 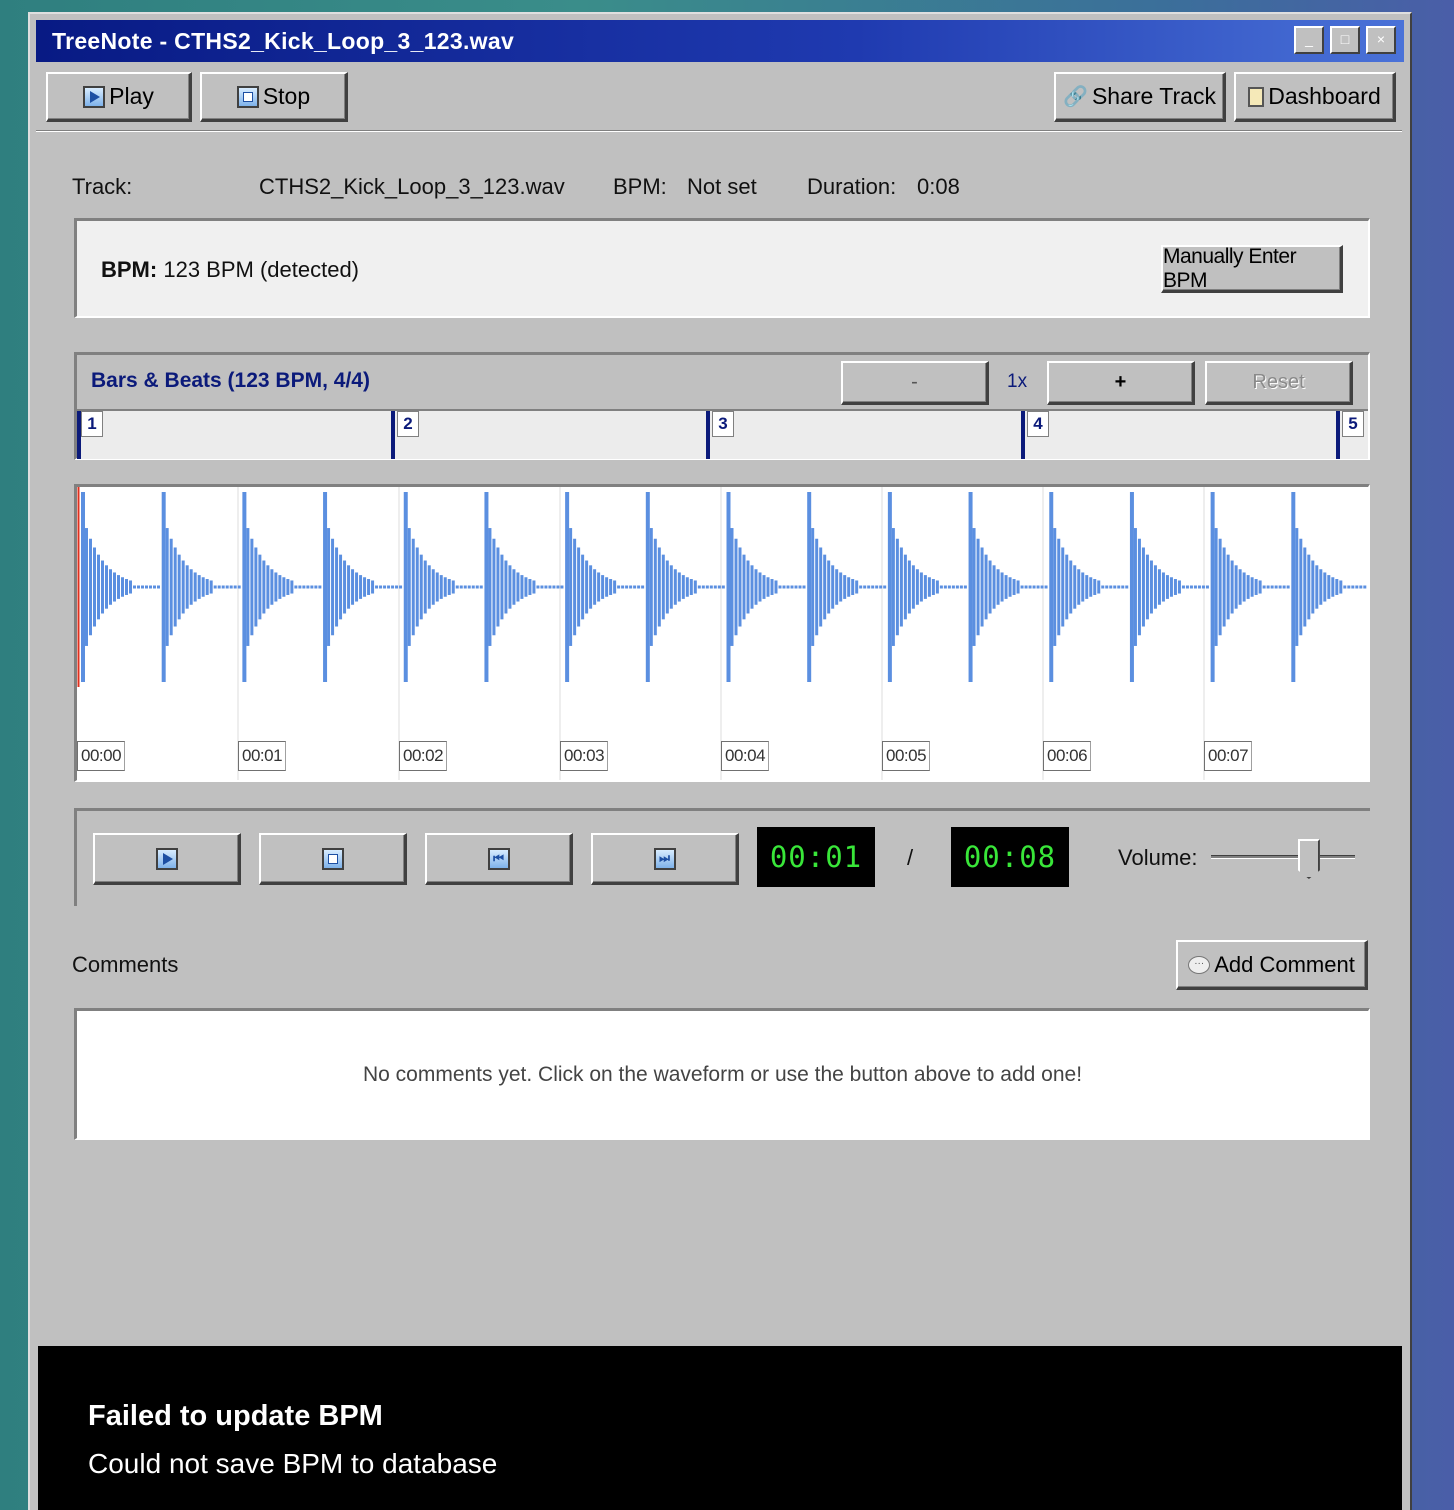 I want to click on timestamp-4: 00:04, so click(x=745, y=756).